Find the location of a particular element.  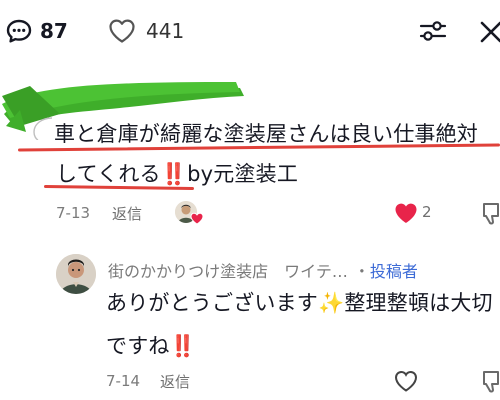

reply-header: 街のかかりつけ塗装店 ワイテ… ・投稿者 is located at coordinates (263, 270).